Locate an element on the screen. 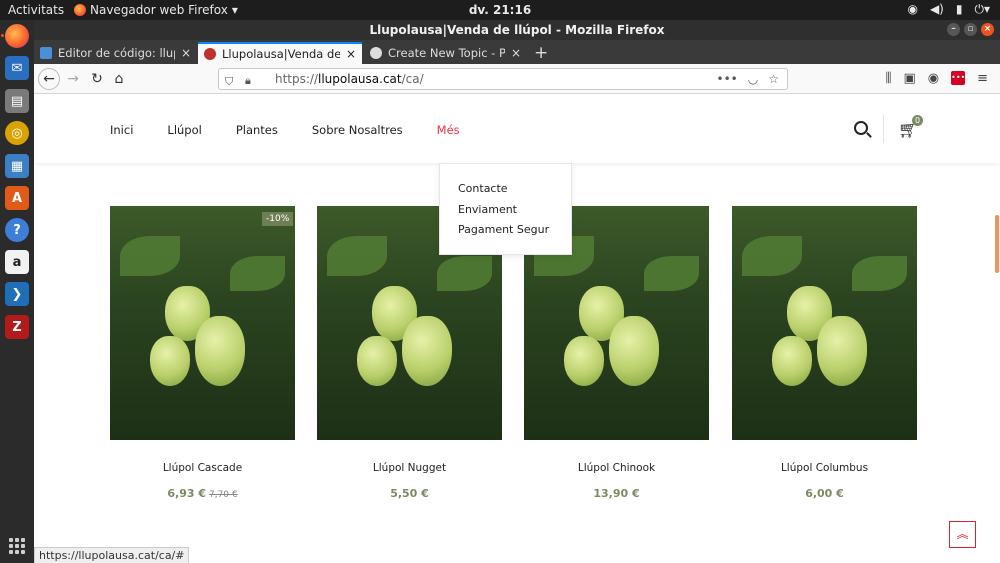 Image resolution: width=1000 pixels, height=563 pixels. product-price: 6,93 €7,70 € is located at coordinates (202, 493).